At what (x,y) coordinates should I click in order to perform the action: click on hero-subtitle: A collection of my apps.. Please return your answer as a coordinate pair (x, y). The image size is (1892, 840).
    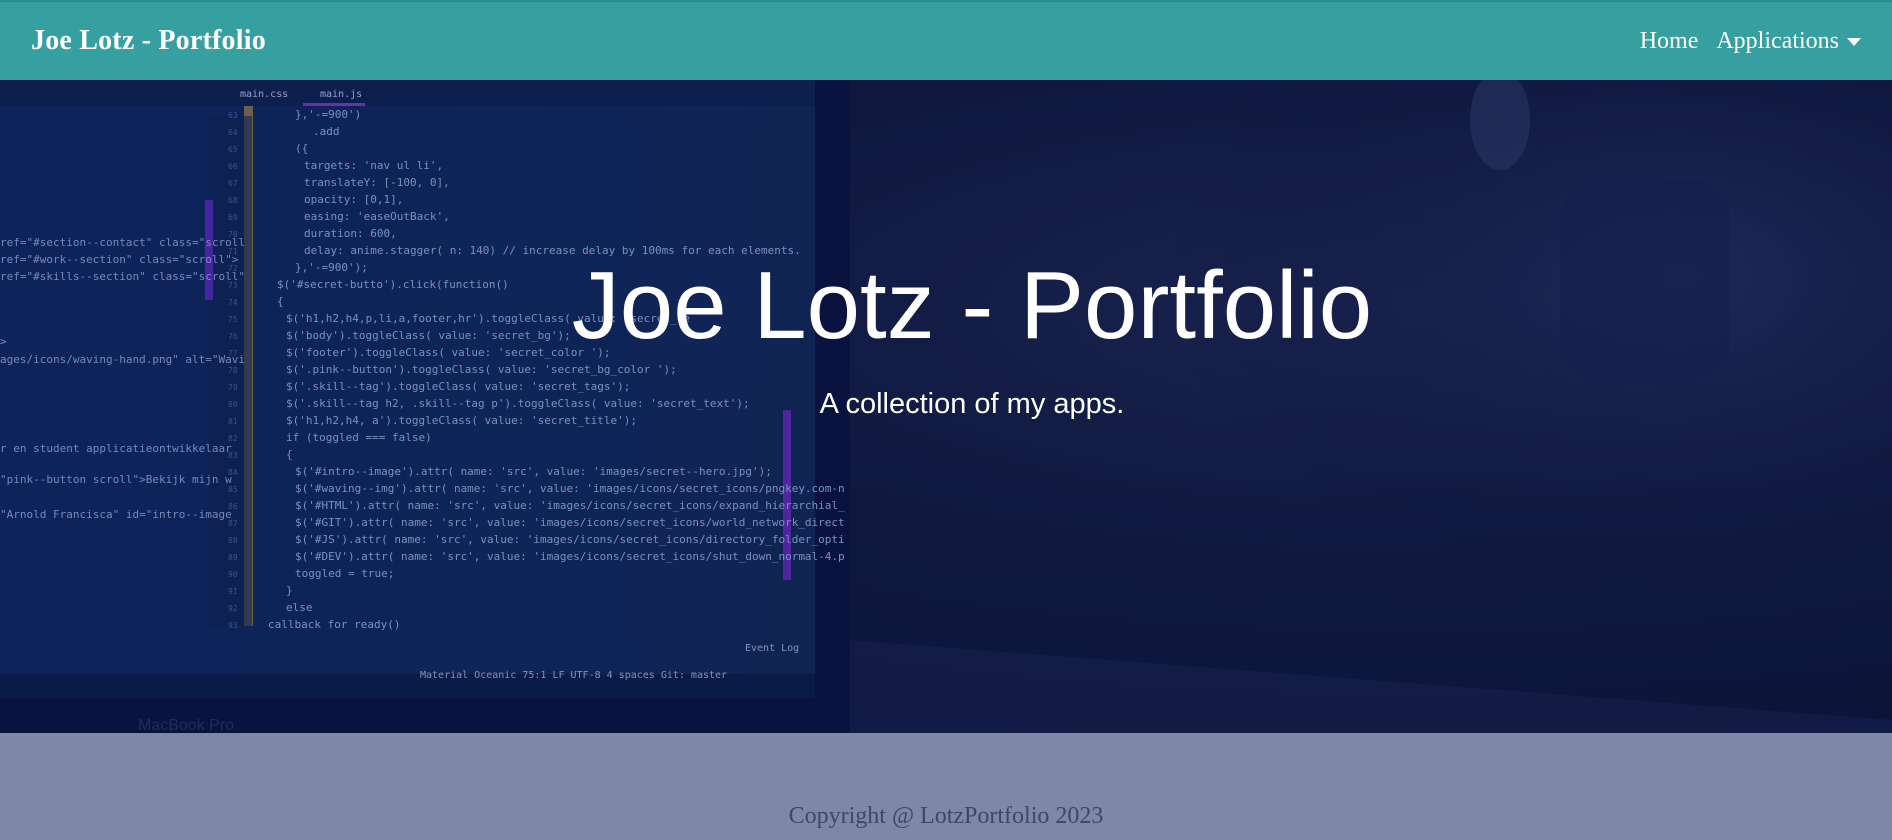
    Looking at the image, I should click on (972, 404).